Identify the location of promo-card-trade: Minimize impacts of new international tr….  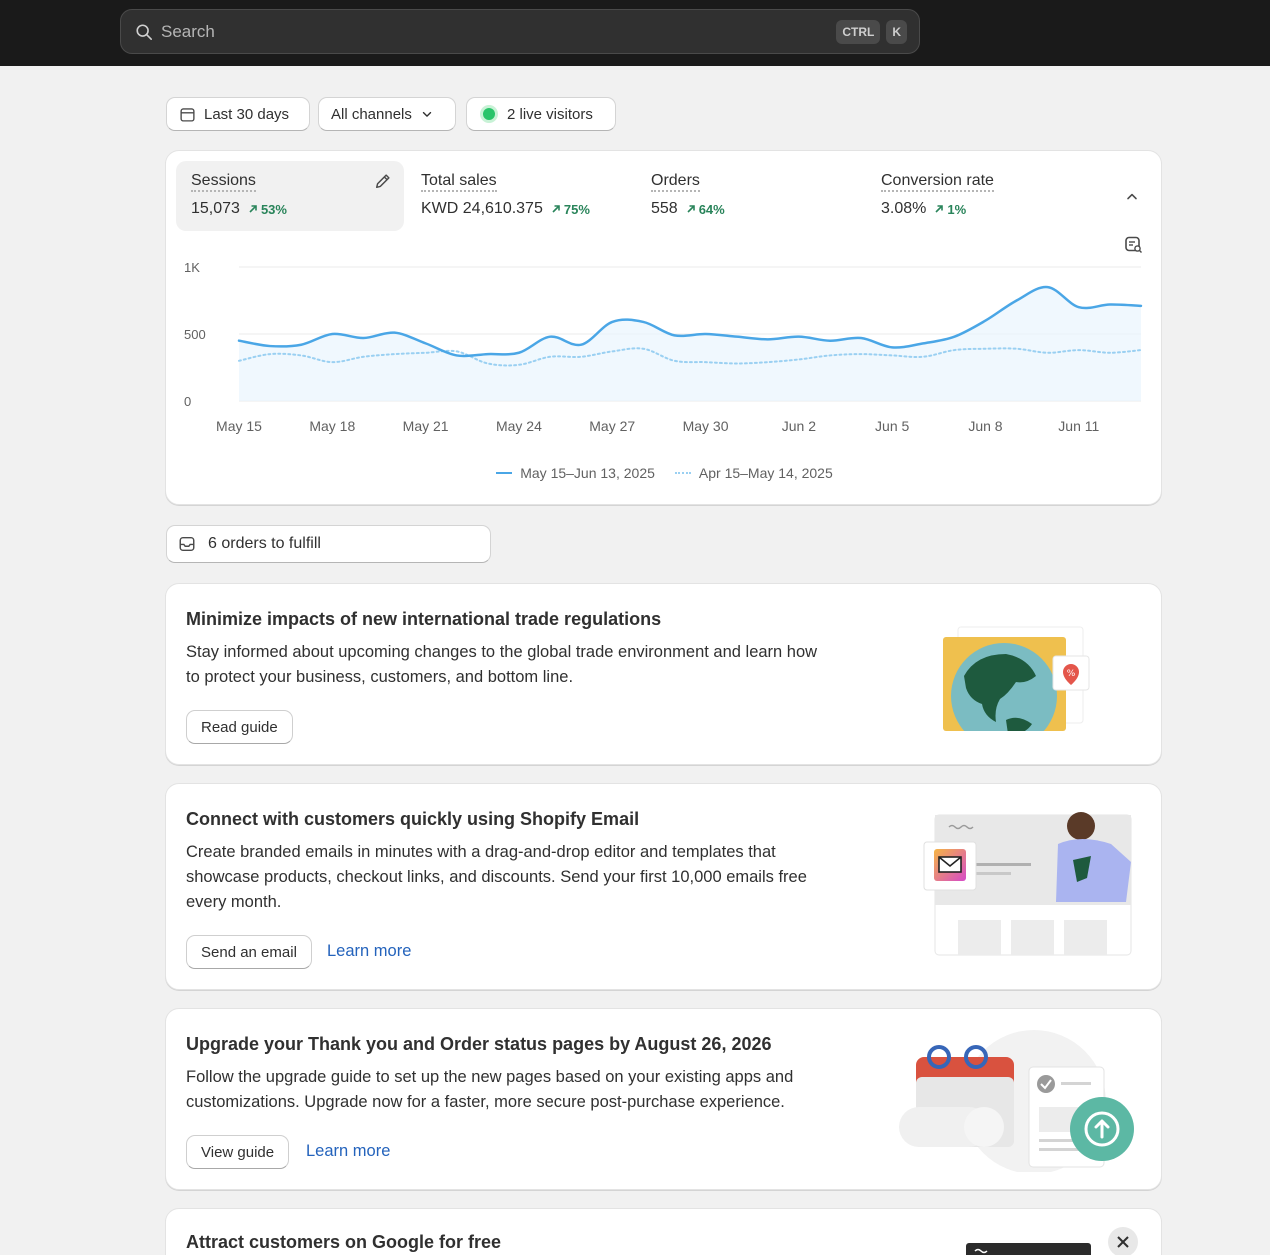
(663, 674).